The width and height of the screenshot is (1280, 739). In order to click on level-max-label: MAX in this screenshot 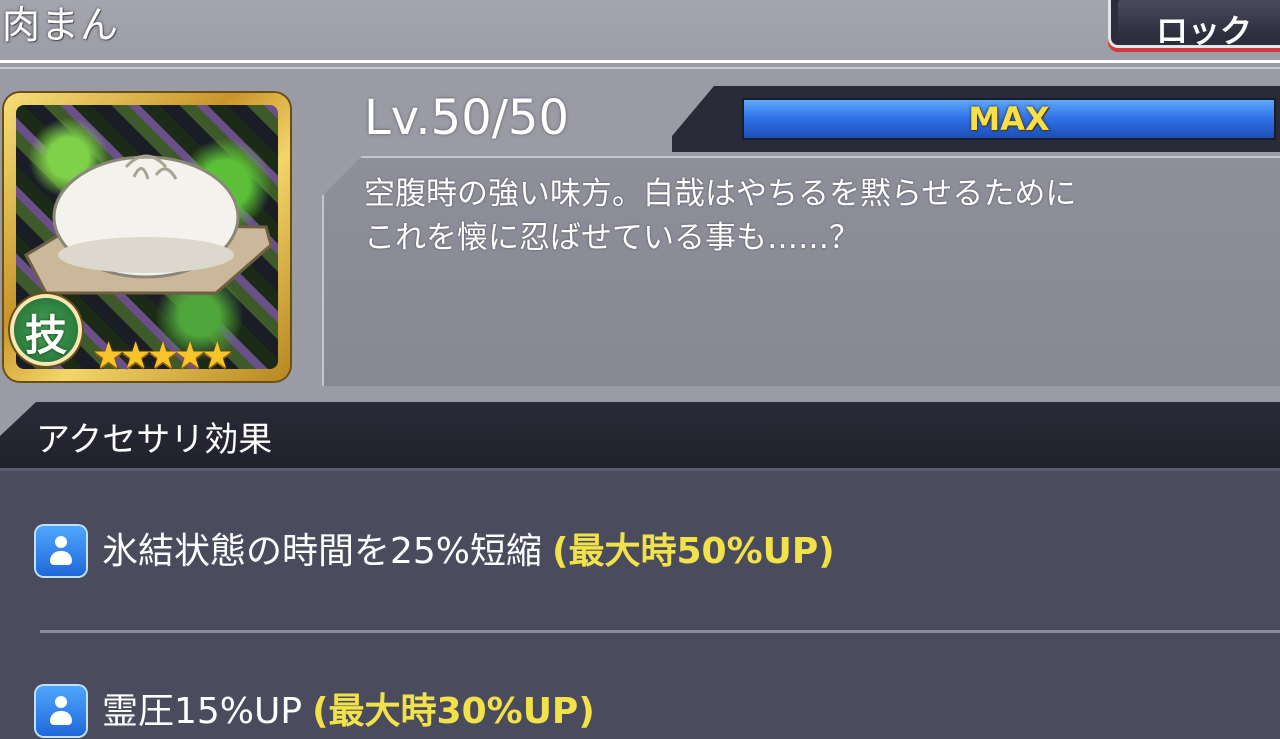, I will do `click(1009, 119)`.